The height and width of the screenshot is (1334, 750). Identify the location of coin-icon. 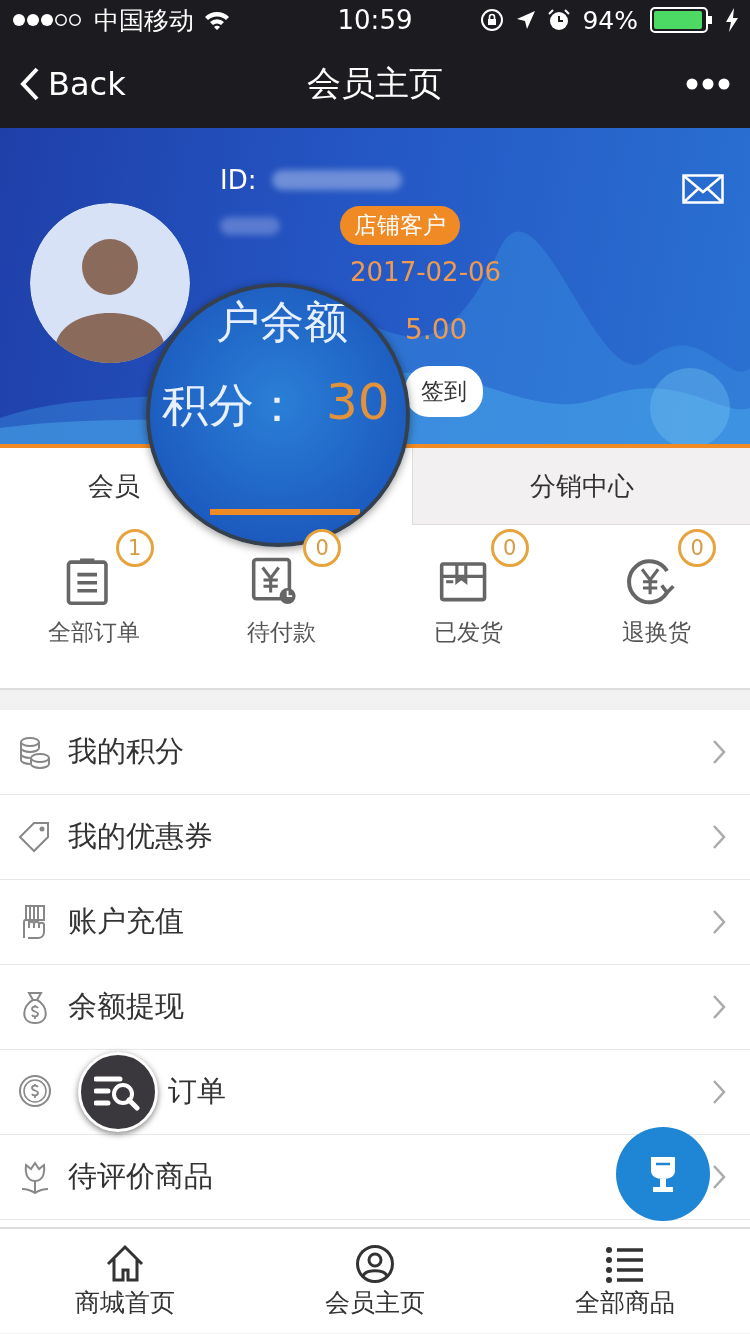
(35, 1092).